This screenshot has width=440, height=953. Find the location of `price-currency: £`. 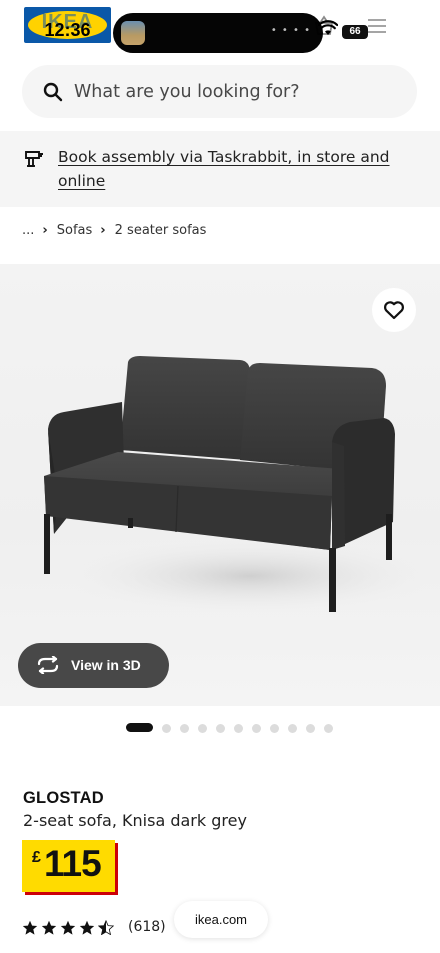

price-currency: £ is located at coordinates (36, 857).